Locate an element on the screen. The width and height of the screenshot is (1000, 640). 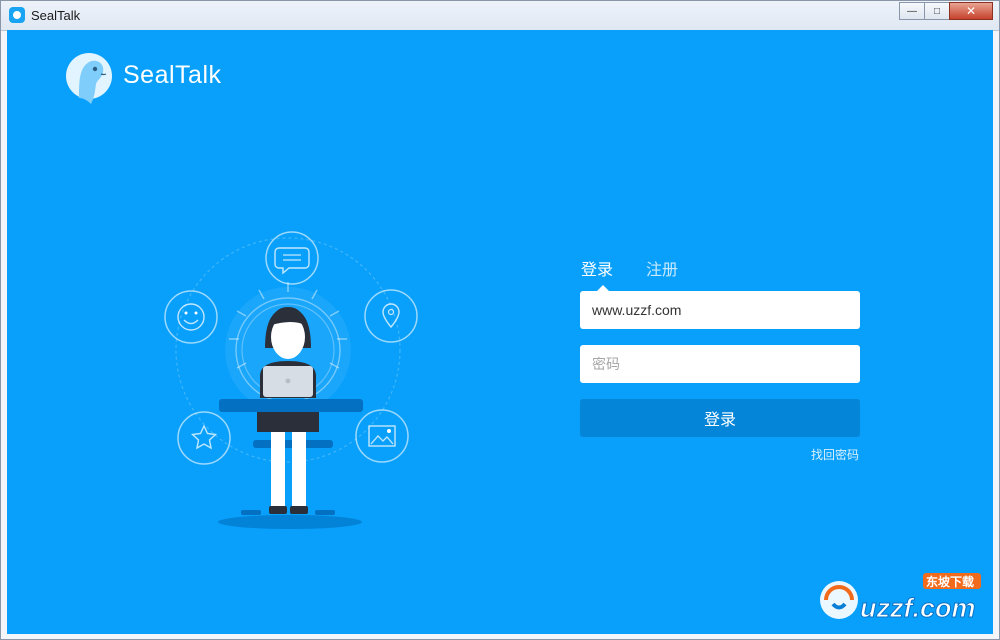
close-button: ✕ is located at coordinates (971, 11).